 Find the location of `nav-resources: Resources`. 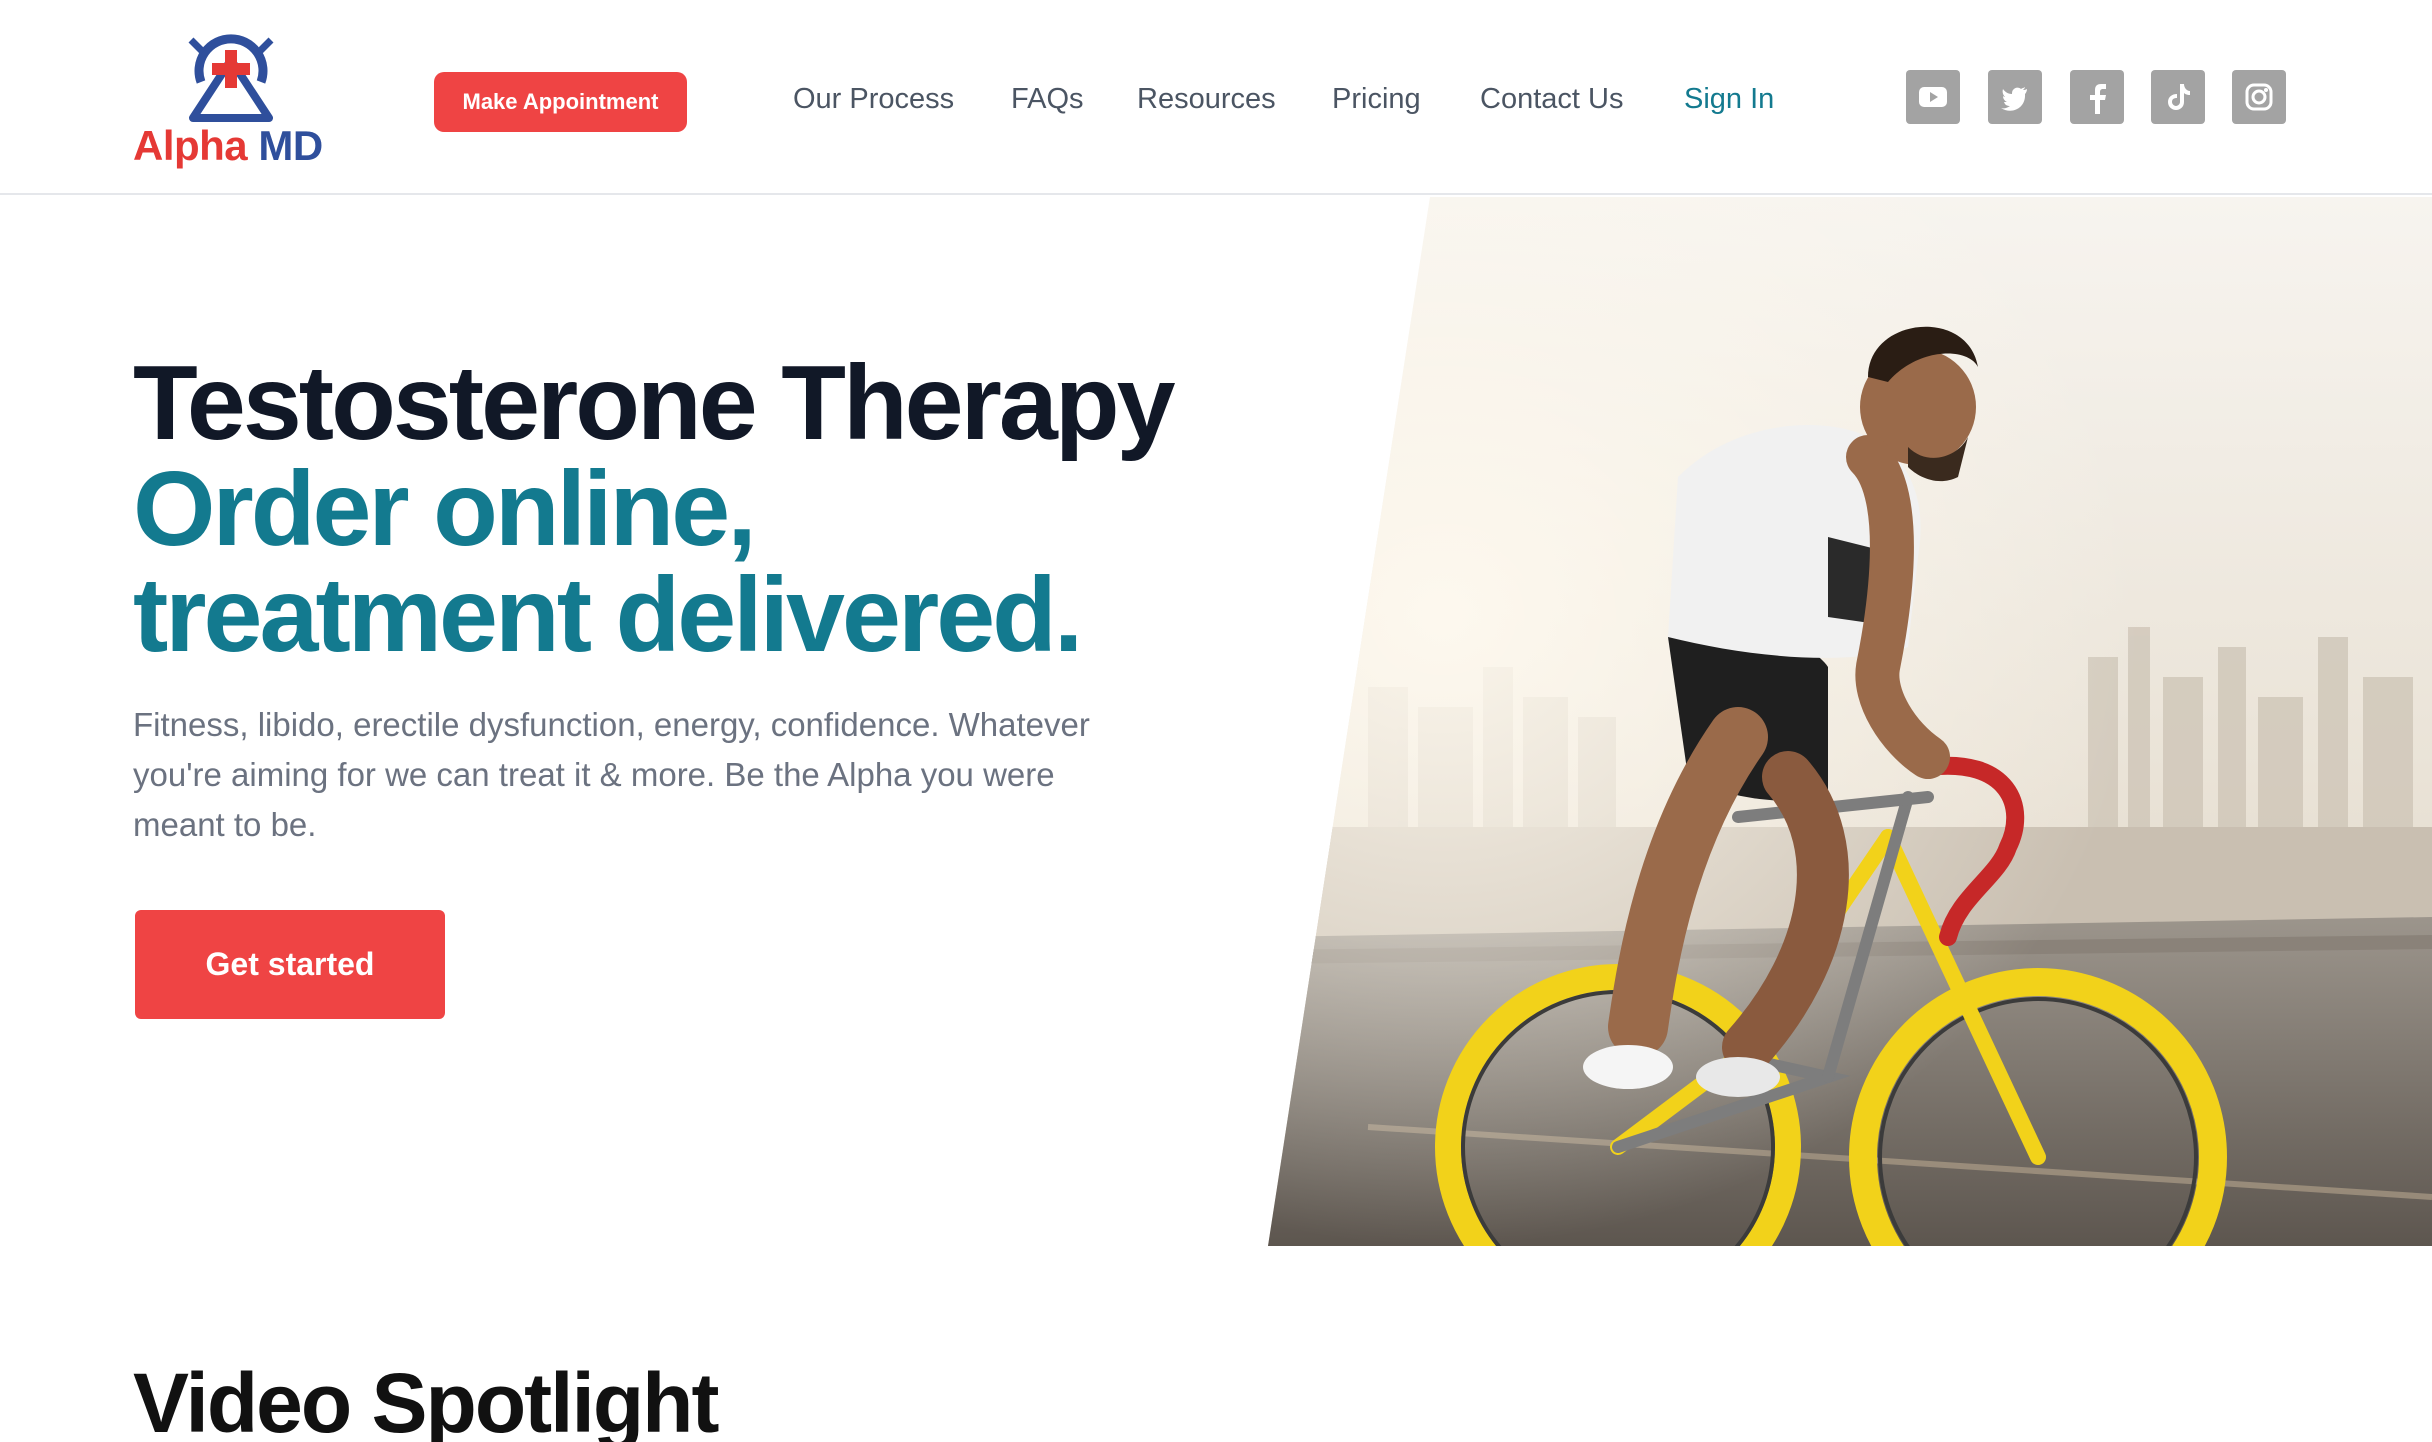

nav-resources: Resources is located at coordinates (1206, 99).